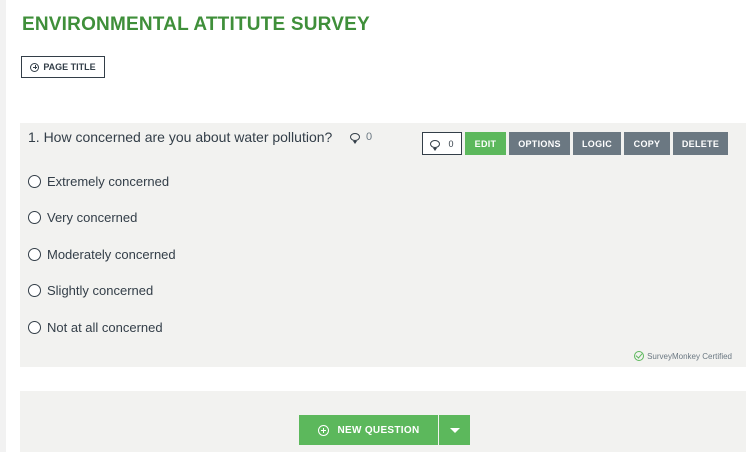  Describe the element at coordinates (69, 67) in the screenshot. I see `page-title-label: PAGE TITLE` at that location.